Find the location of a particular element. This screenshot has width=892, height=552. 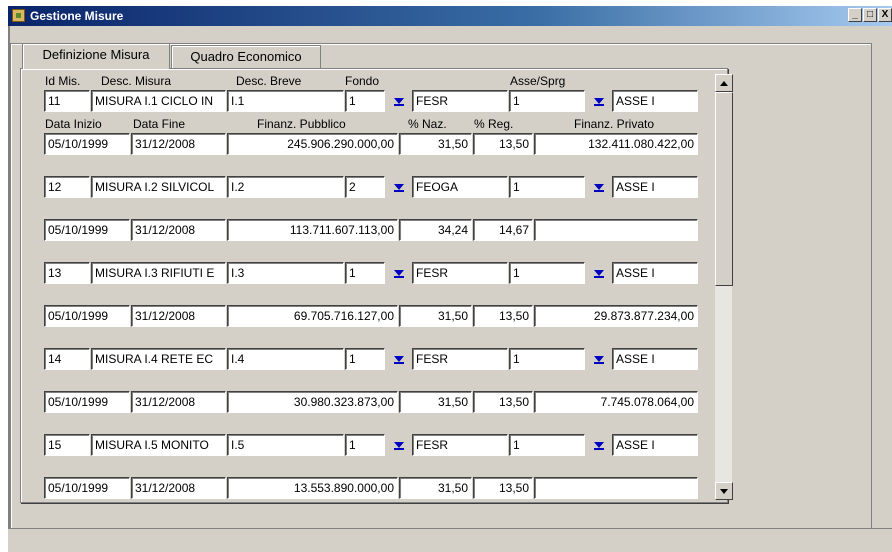

header-finanz-privato: Finanz. Privato is located at coordinates (614, 124).